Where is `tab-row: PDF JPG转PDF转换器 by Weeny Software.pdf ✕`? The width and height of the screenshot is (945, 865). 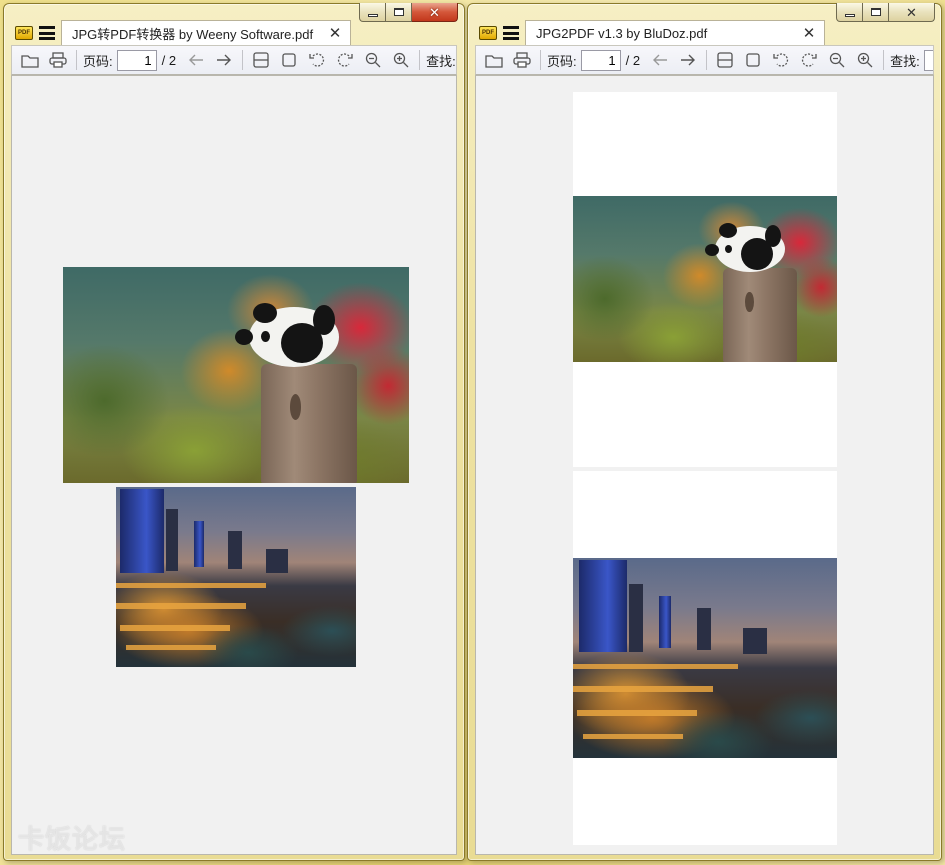 tab-row: PDF JPG转PDF转换器 by Weeny Software.pdf ✕ is located at coordinates (234, 32).